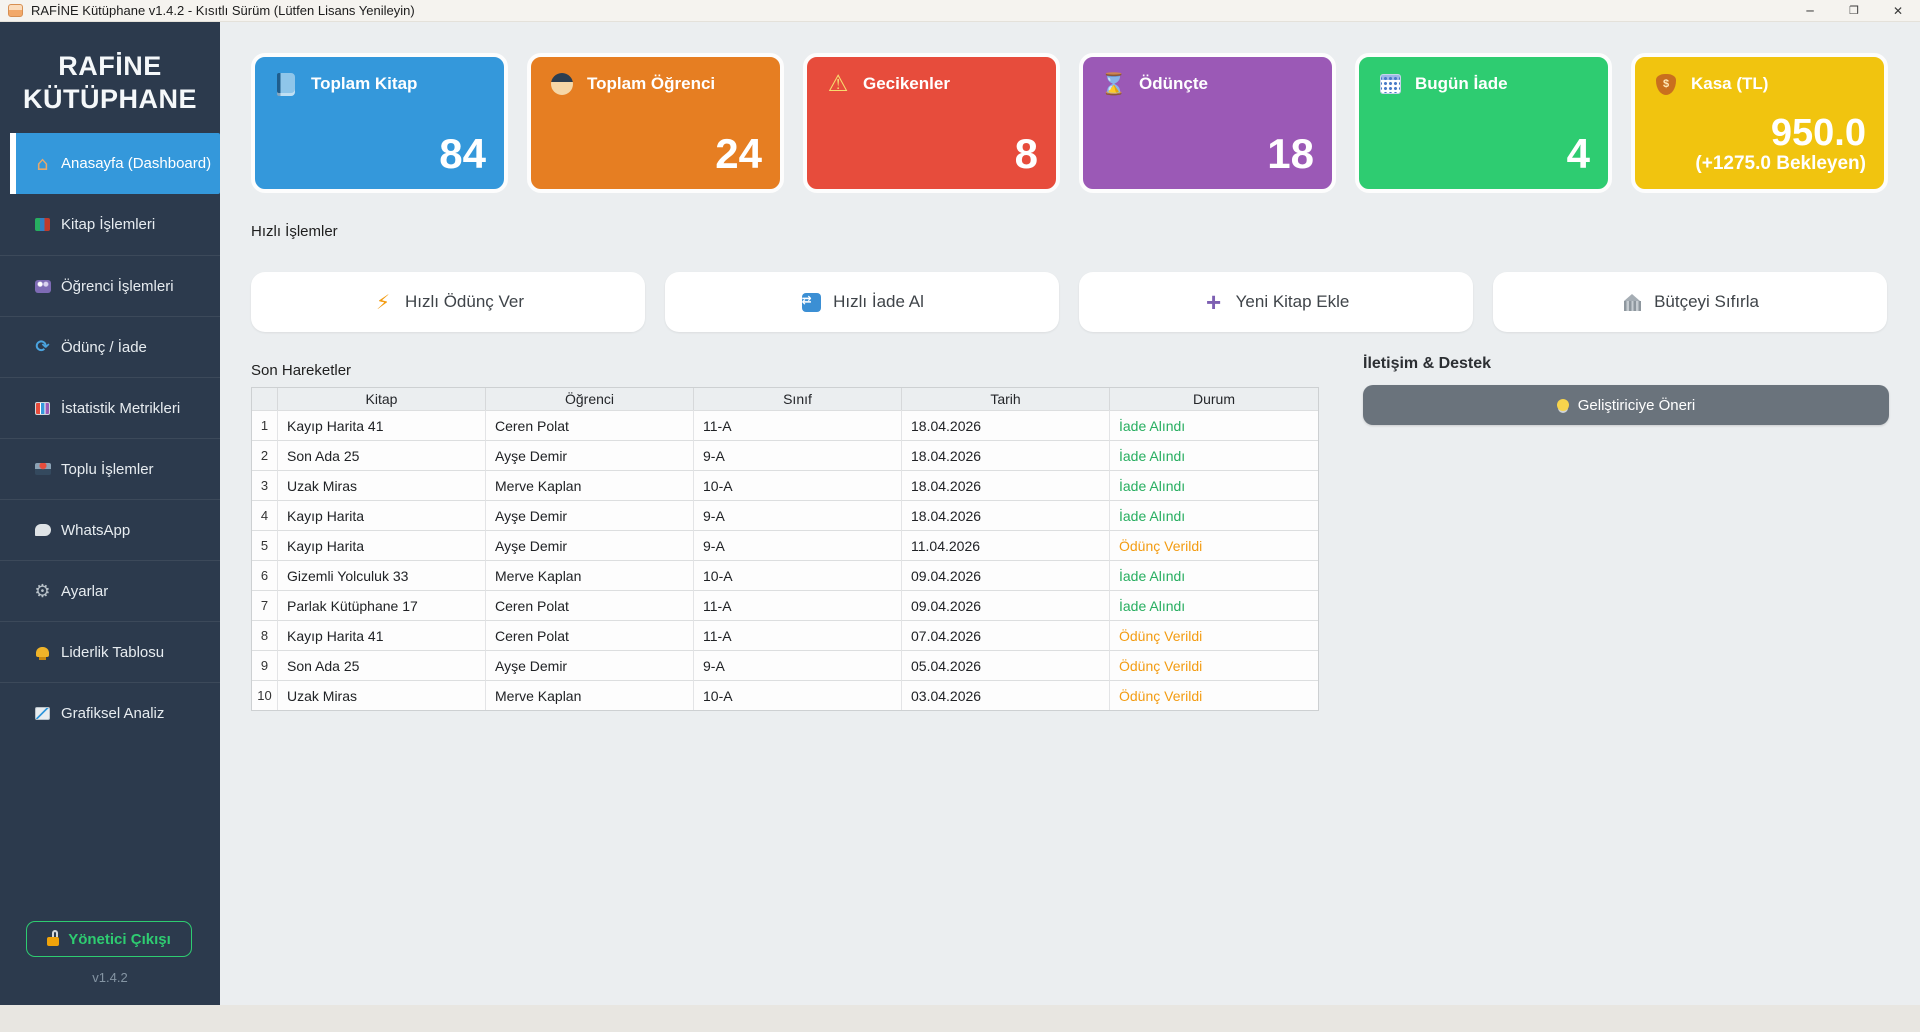 The image size is (1920, 1032). I want to click on quick-lend-button: ⚡ Hızlı Ödünç Ver, so click(448, 302).